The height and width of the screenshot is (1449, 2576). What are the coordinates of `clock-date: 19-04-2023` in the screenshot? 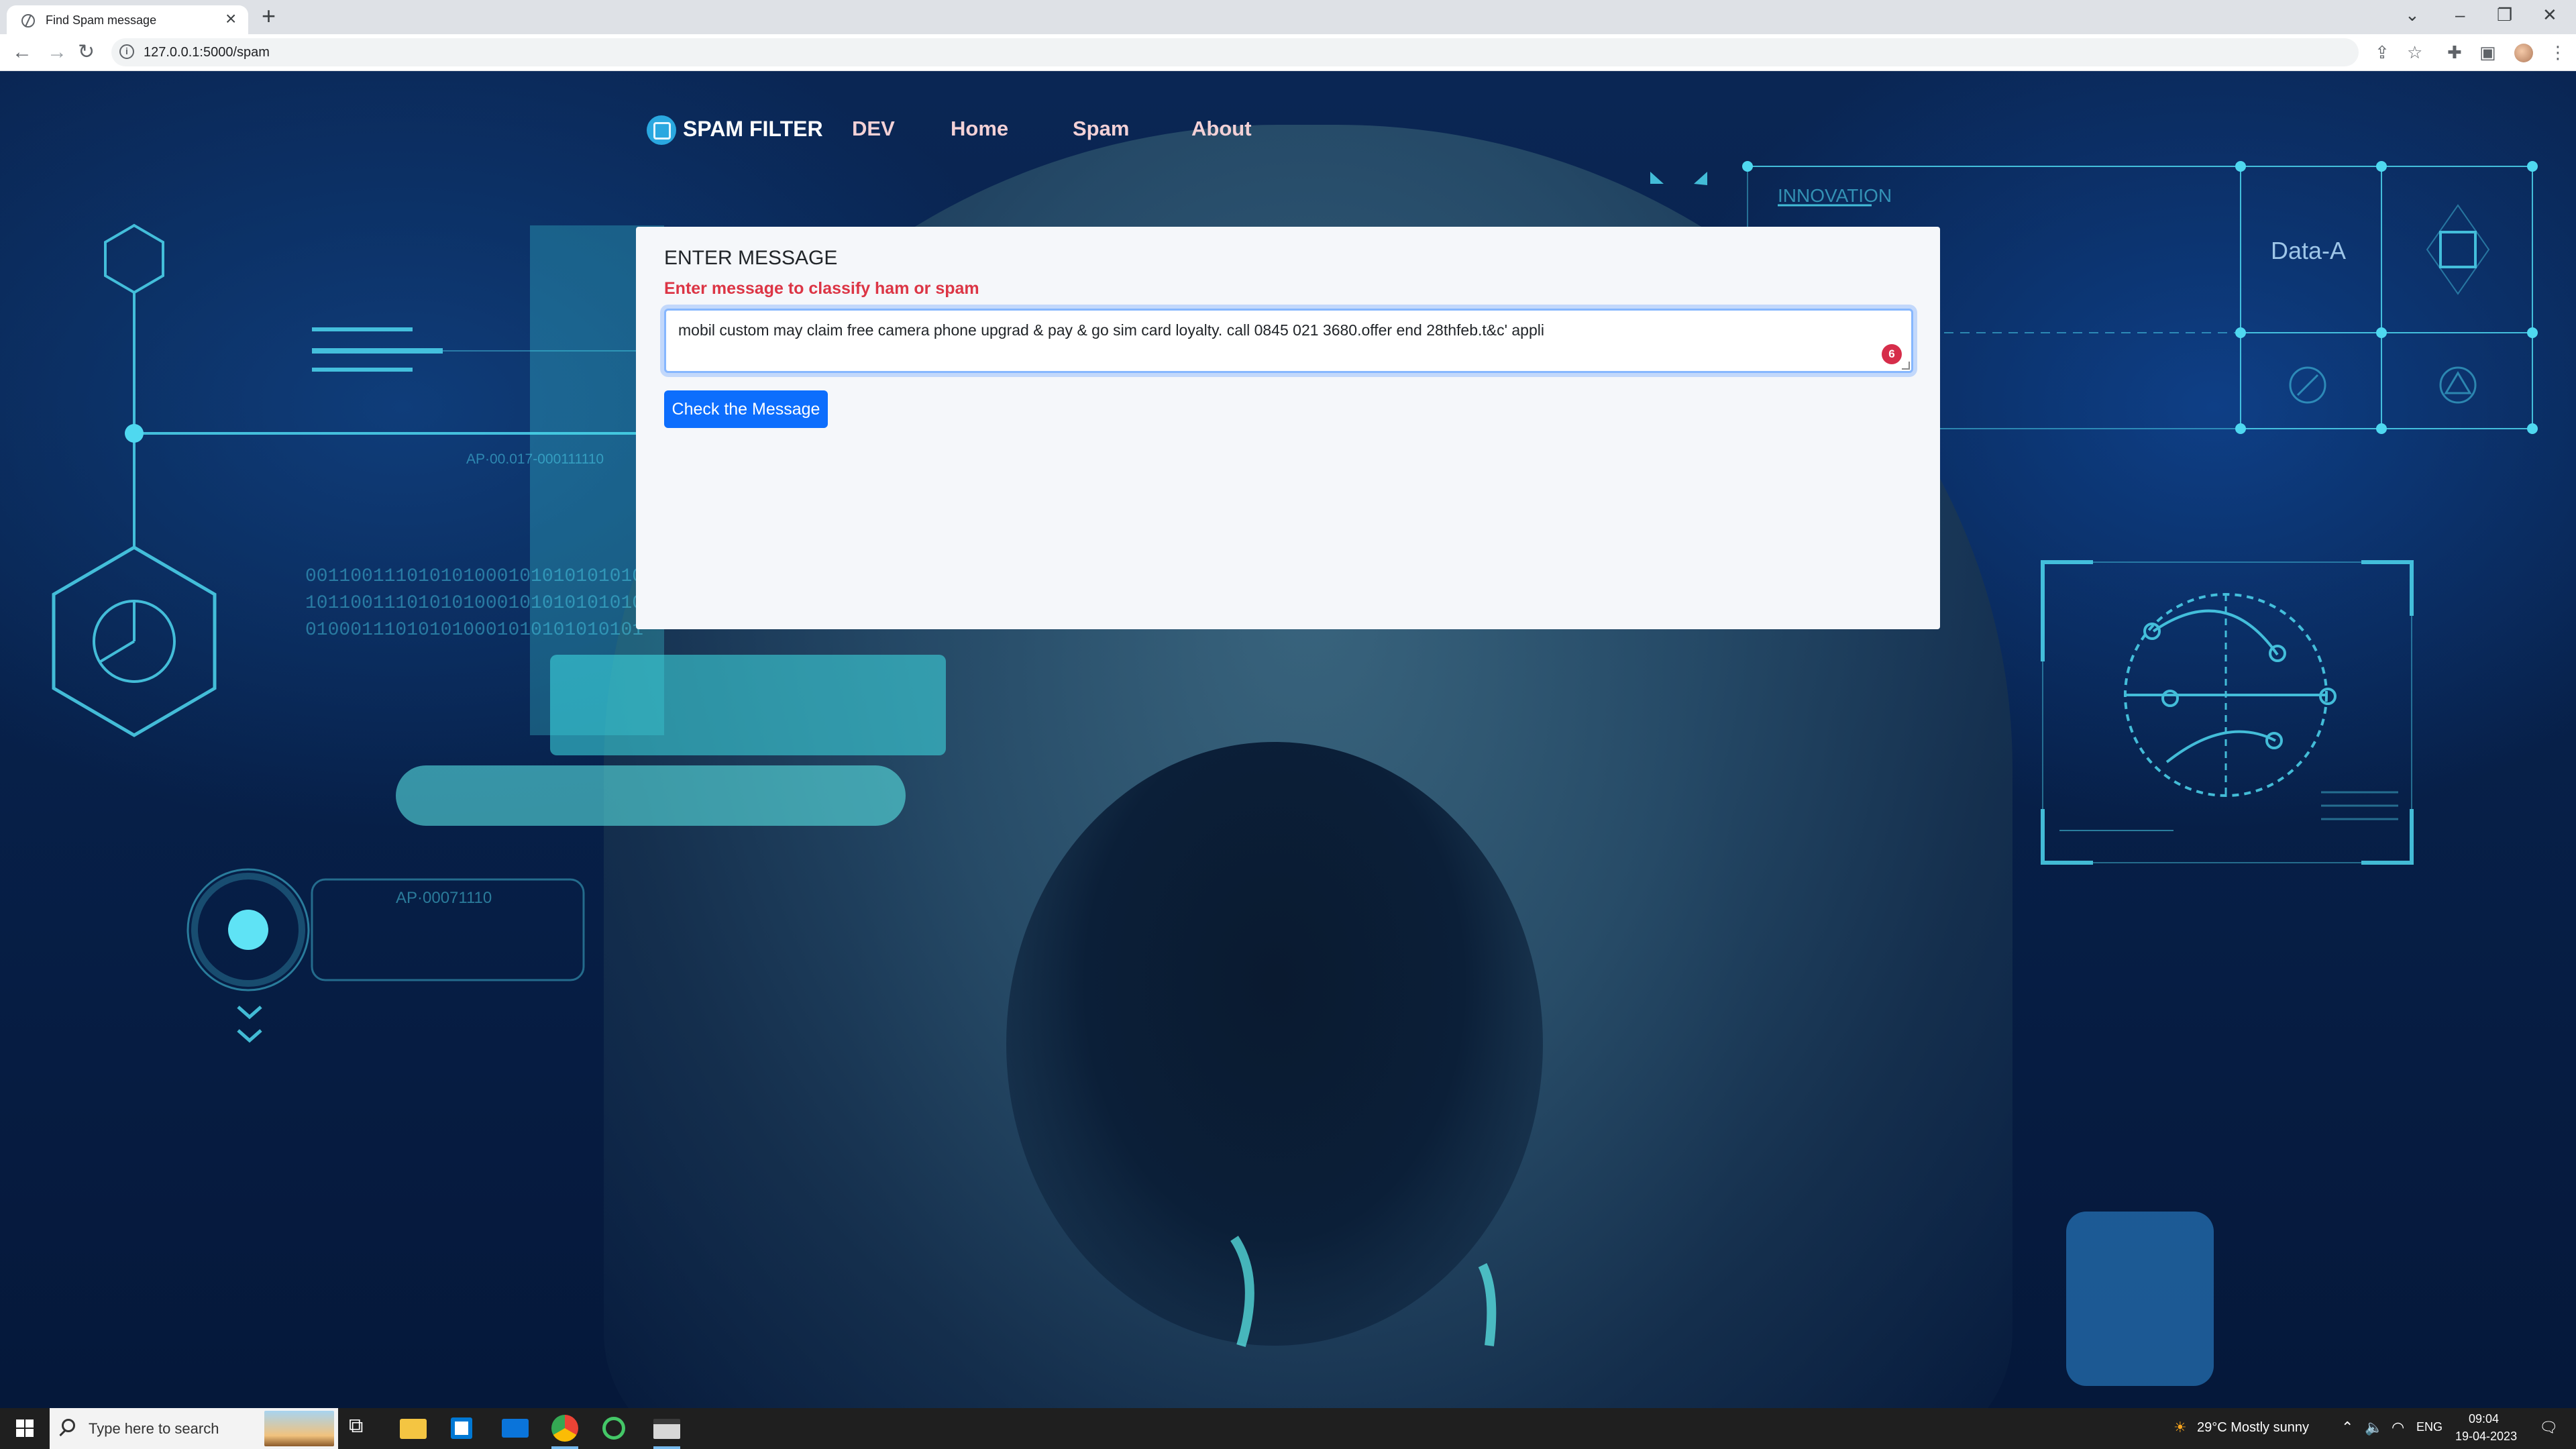 It's located at (2486, 1437).